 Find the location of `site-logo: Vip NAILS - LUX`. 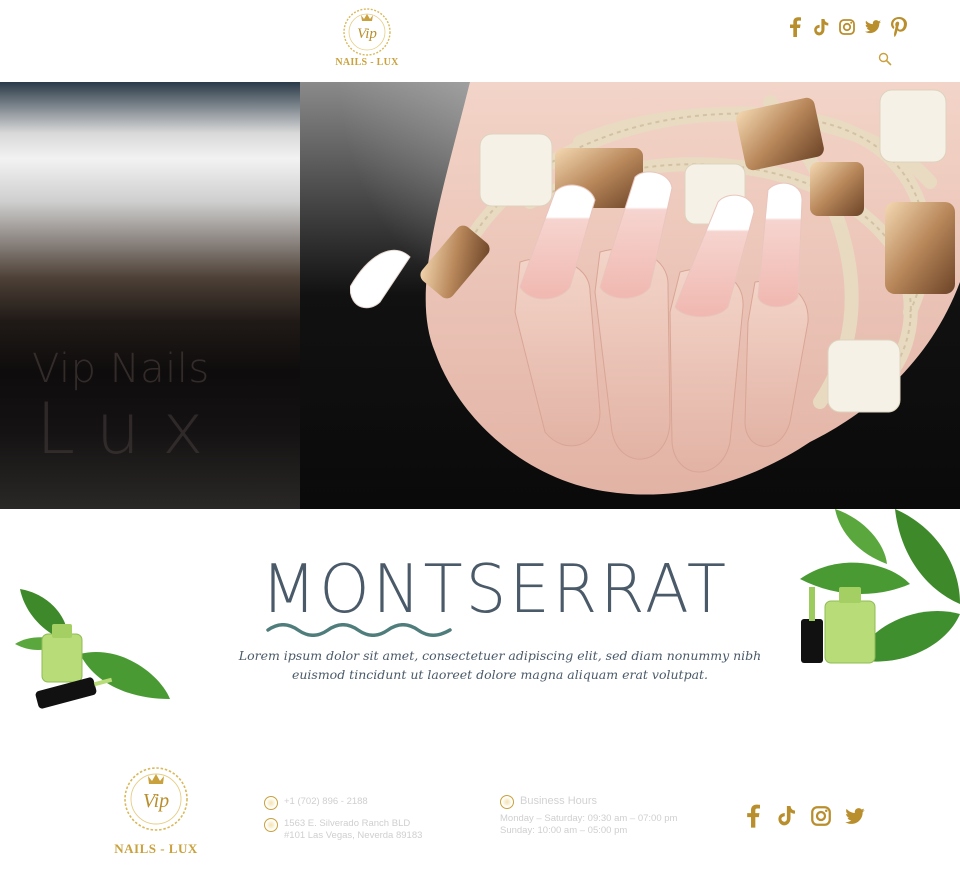

site-logo: Vip NAILS - LUX is located at coordinates (367, 39).